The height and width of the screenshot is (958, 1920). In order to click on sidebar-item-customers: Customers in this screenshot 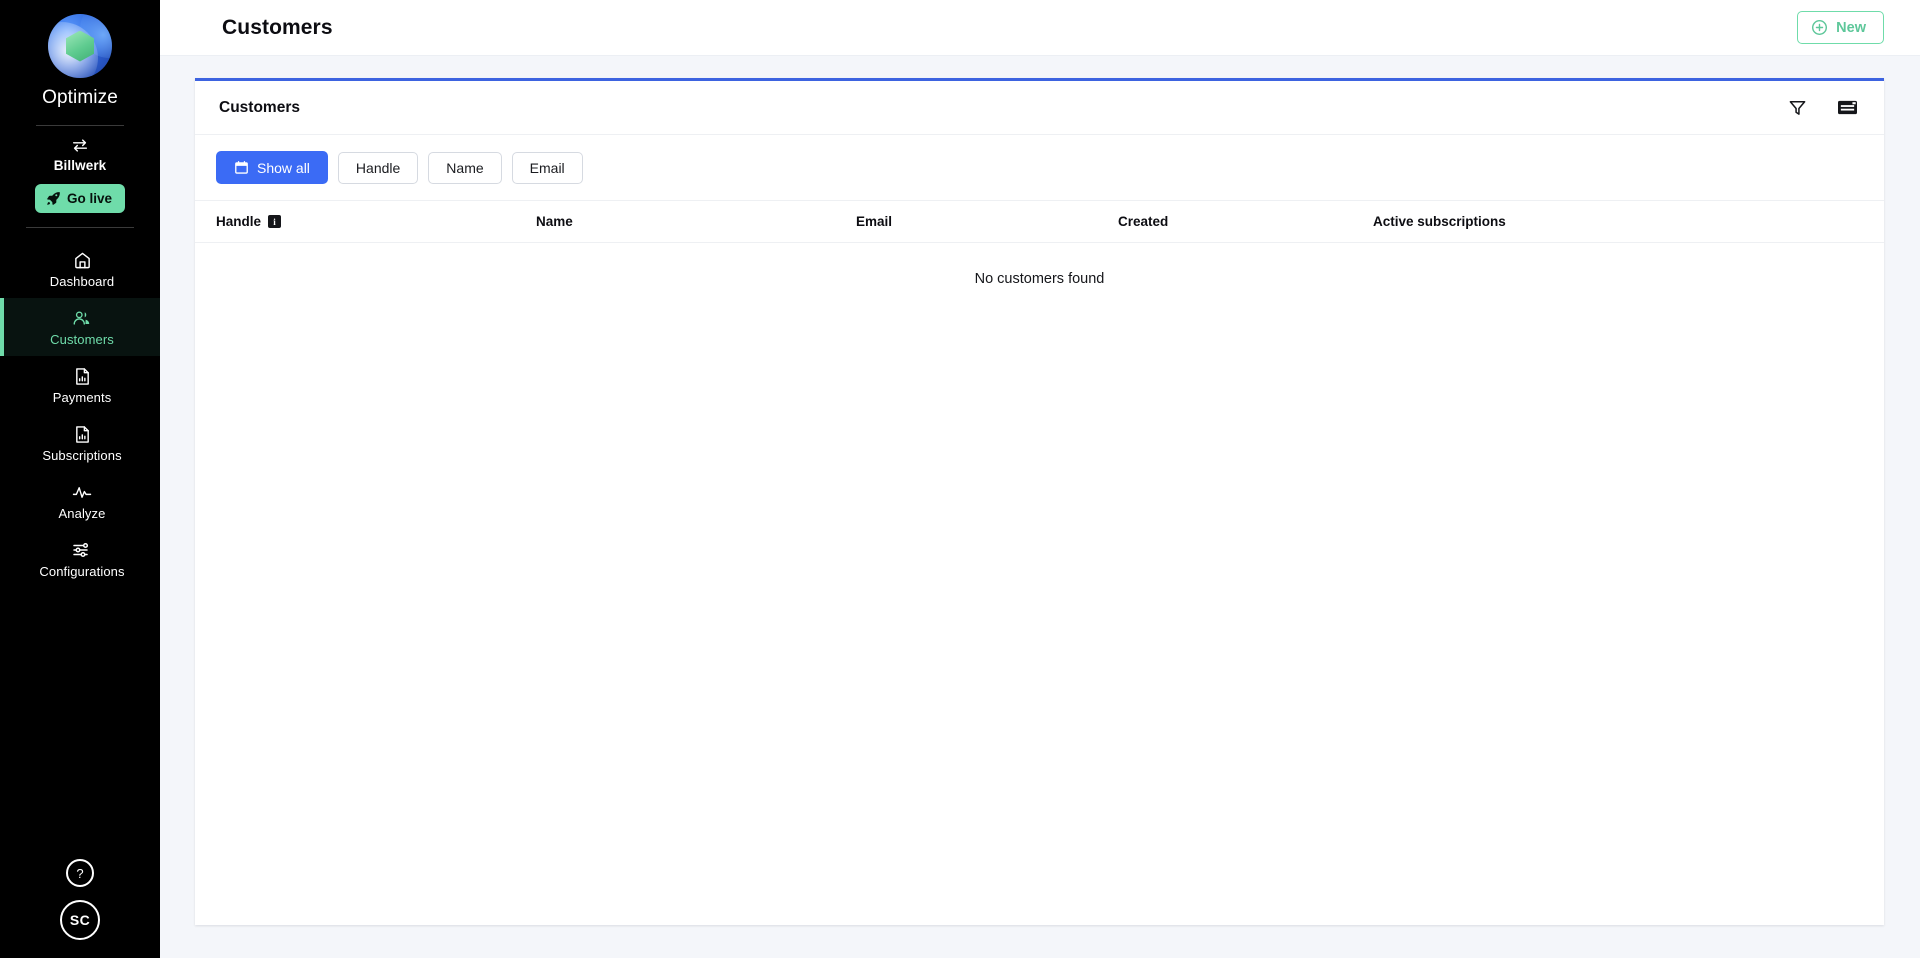, I will do `click(80, 327)`.